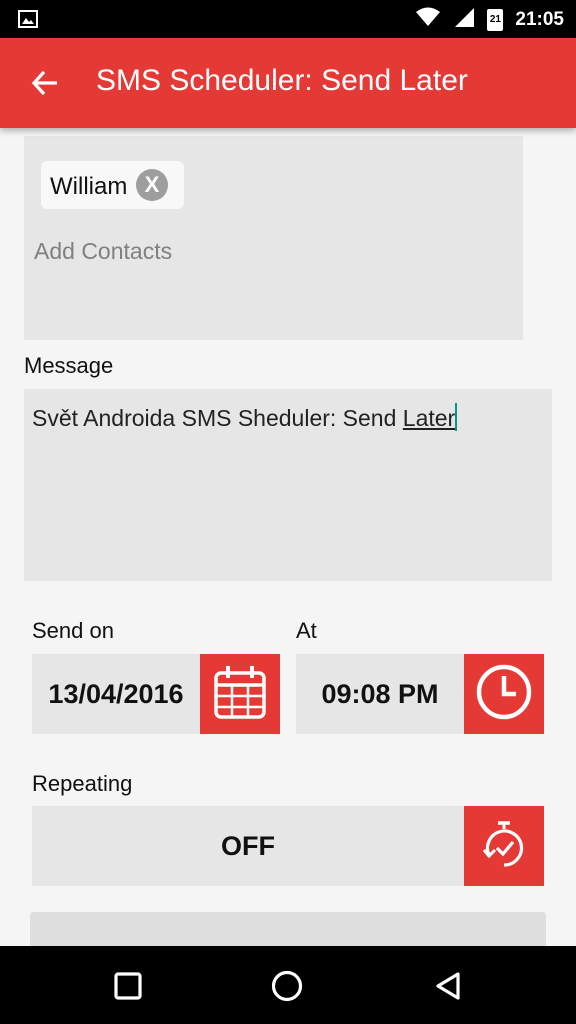  Describe the element at coordinates (103, 251) in the screenshot. I see `add-contacts-placeholder: Add Contacts` at that location.